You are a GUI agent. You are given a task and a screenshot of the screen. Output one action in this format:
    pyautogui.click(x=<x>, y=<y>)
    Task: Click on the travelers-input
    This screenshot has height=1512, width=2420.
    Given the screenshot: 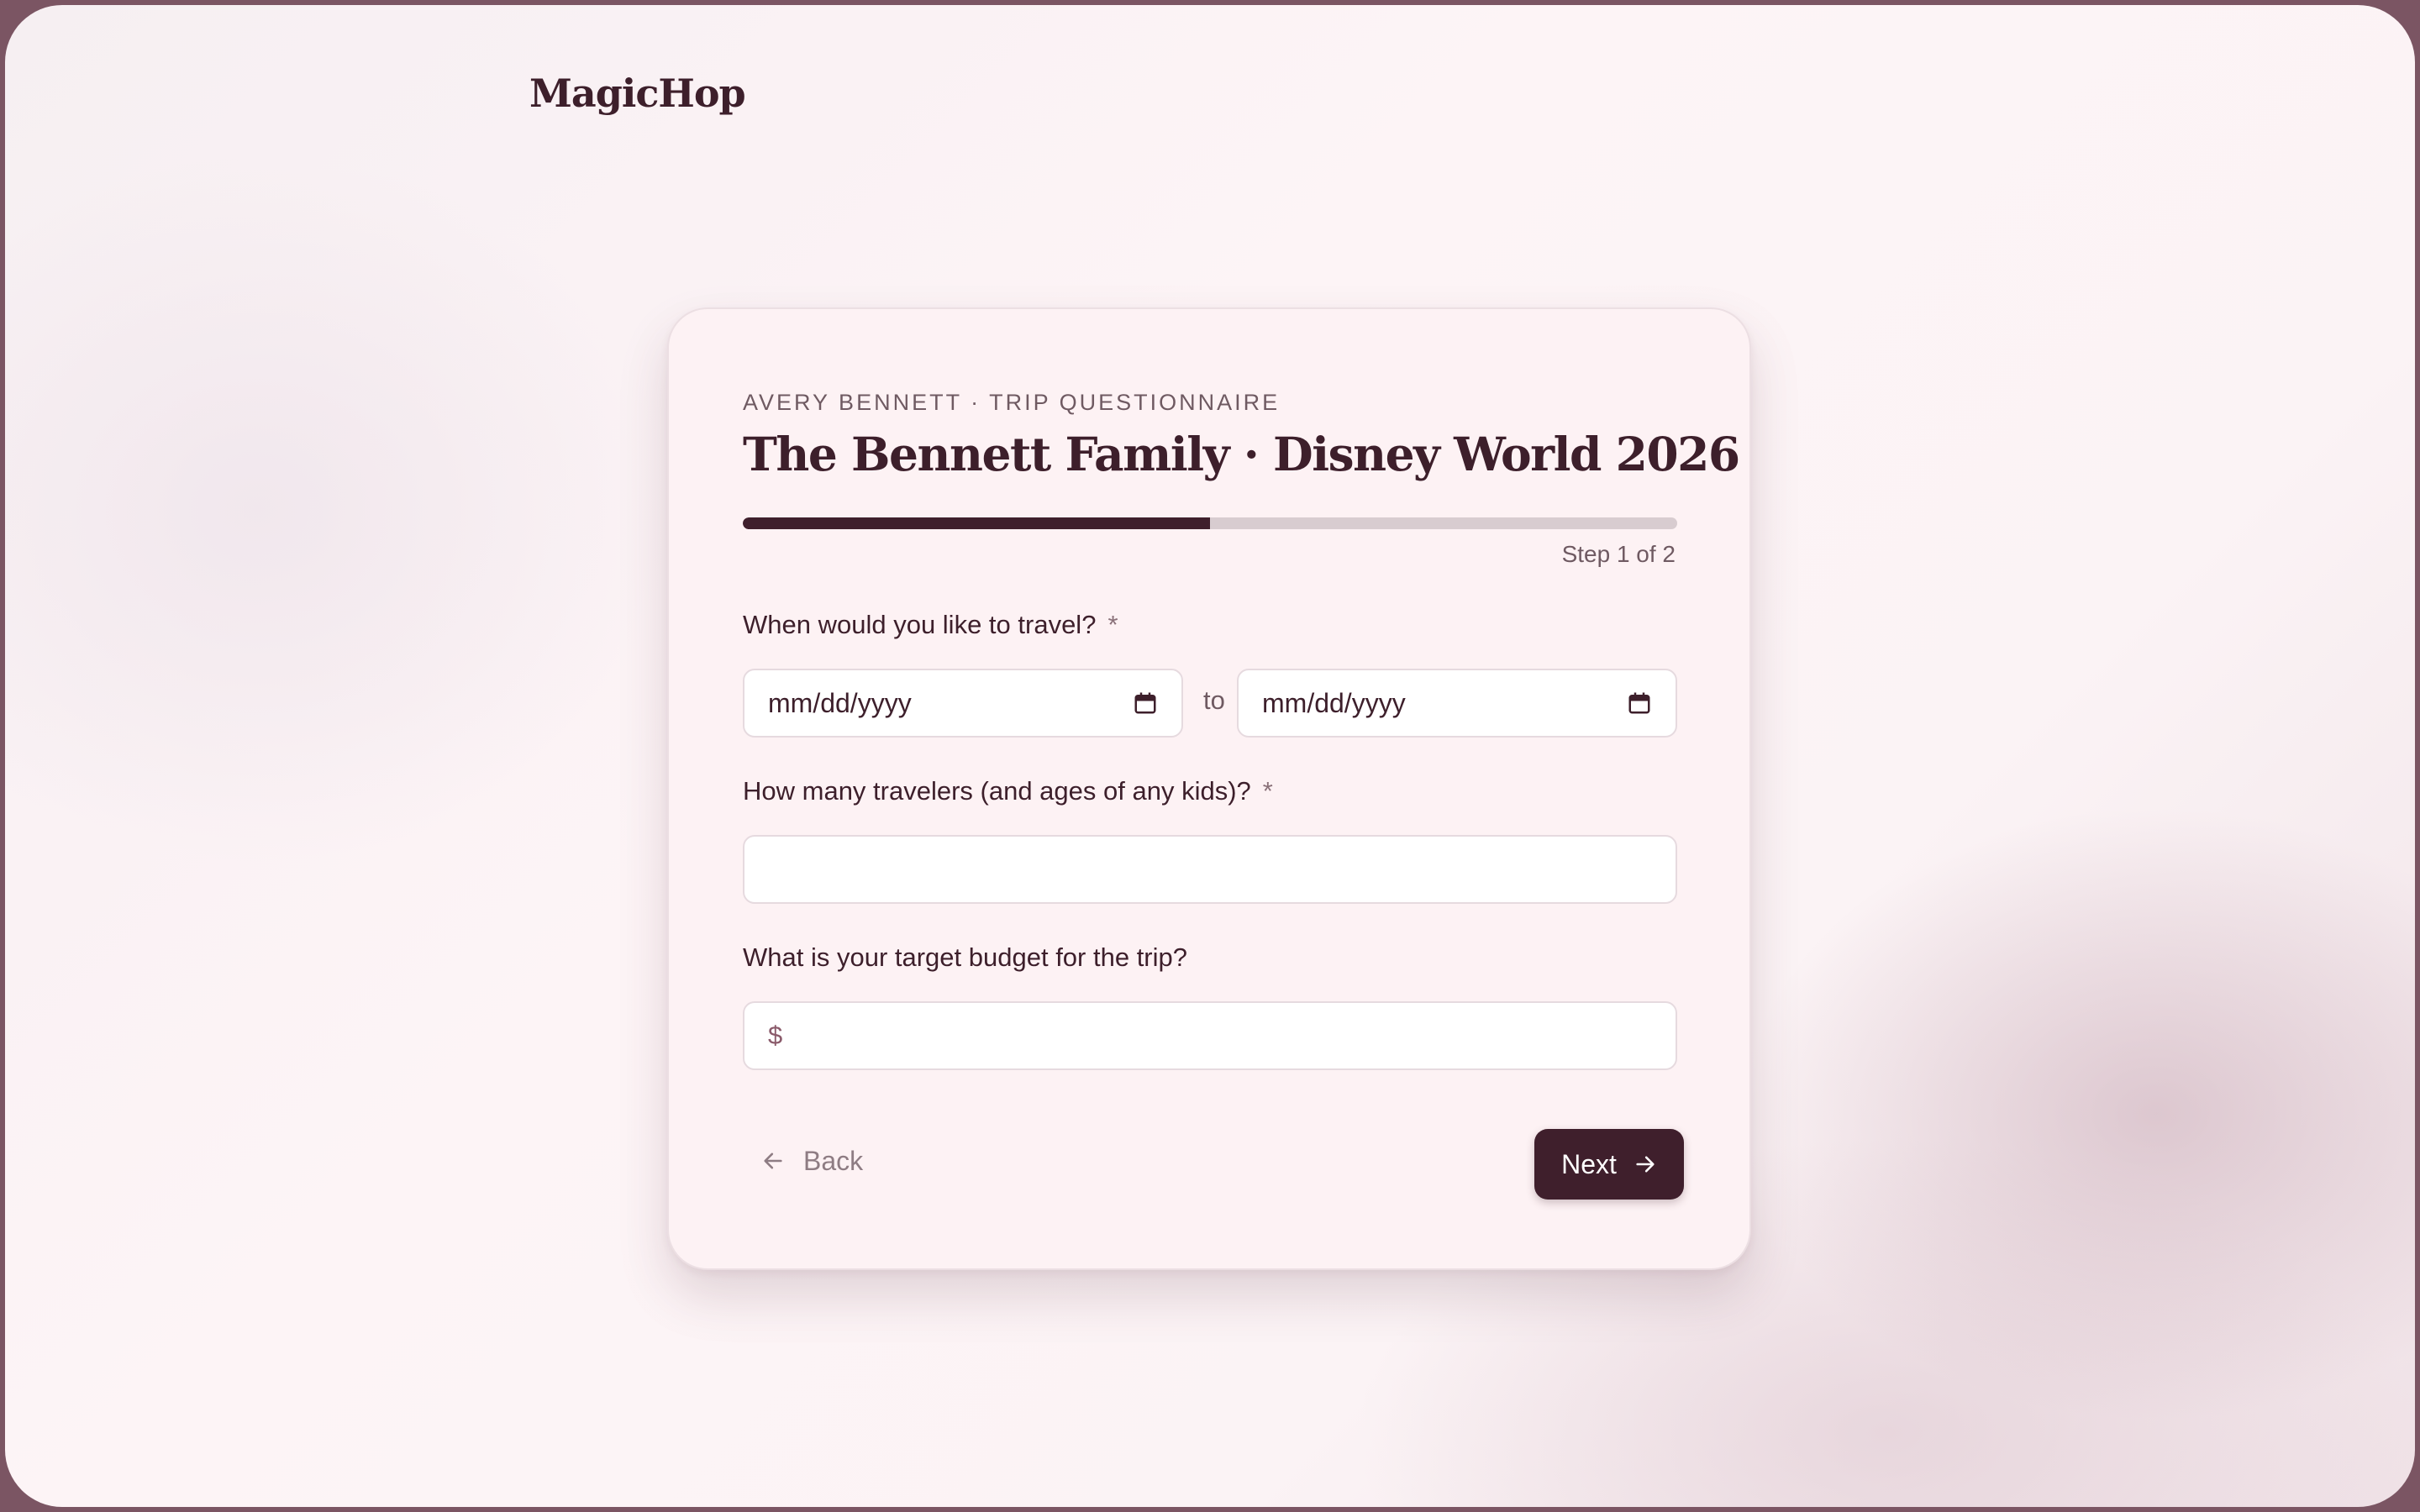 What is the action you would take?
    pyautogui.click(x=1210, y=869)
    